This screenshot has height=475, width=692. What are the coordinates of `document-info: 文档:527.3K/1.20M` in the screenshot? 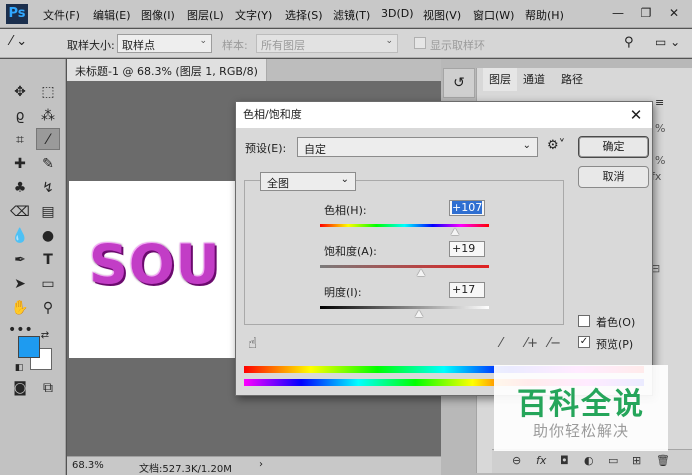 It's located at (185, 469).